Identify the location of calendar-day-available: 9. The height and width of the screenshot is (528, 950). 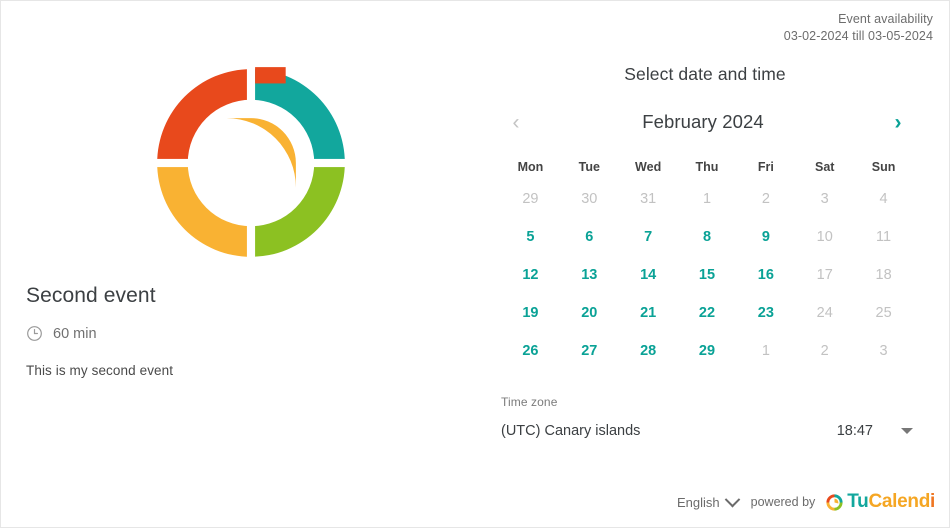
(765, 237).